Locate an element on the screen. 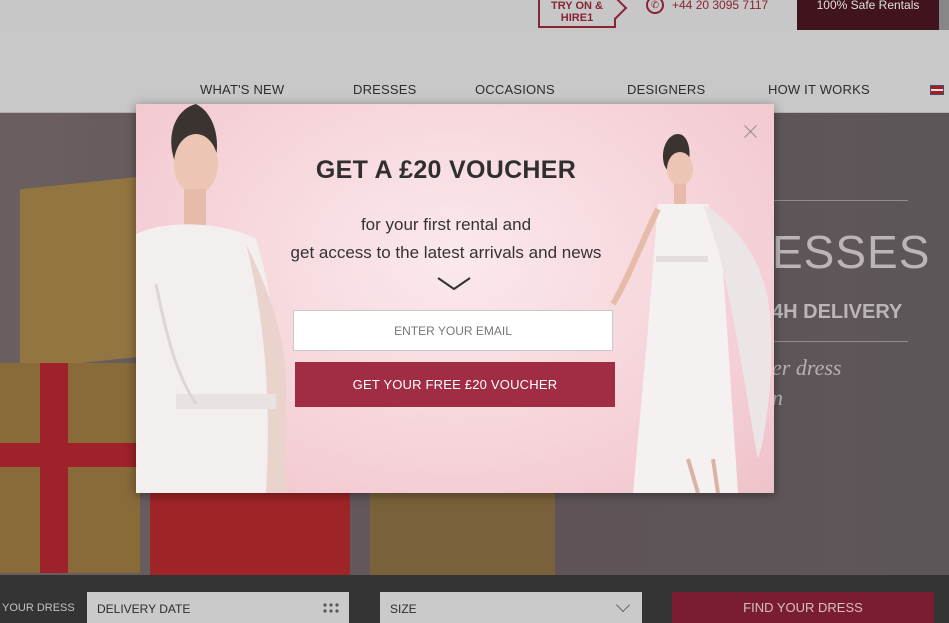  email-input is located at coordinates (453, 330).